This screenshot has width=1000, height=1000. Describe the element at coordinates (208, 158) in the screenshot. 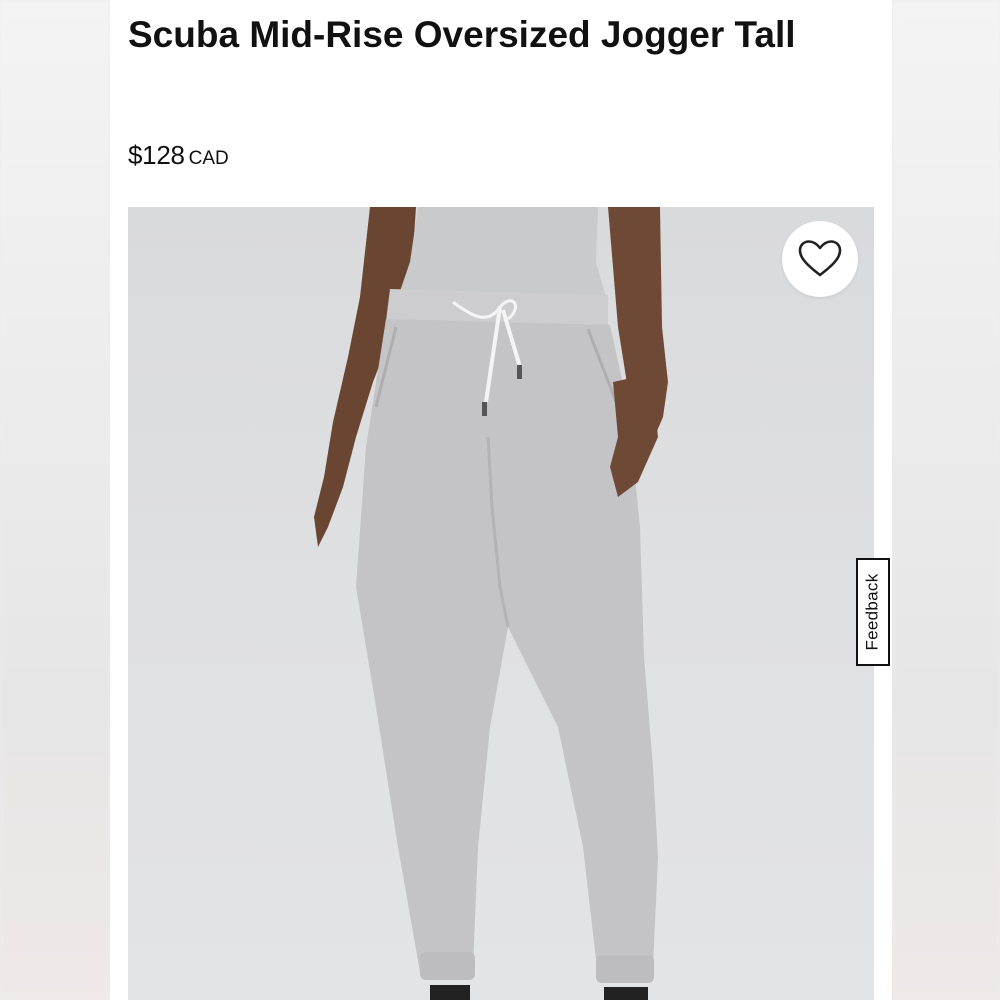

I see `price-currency: CAD` at that location.